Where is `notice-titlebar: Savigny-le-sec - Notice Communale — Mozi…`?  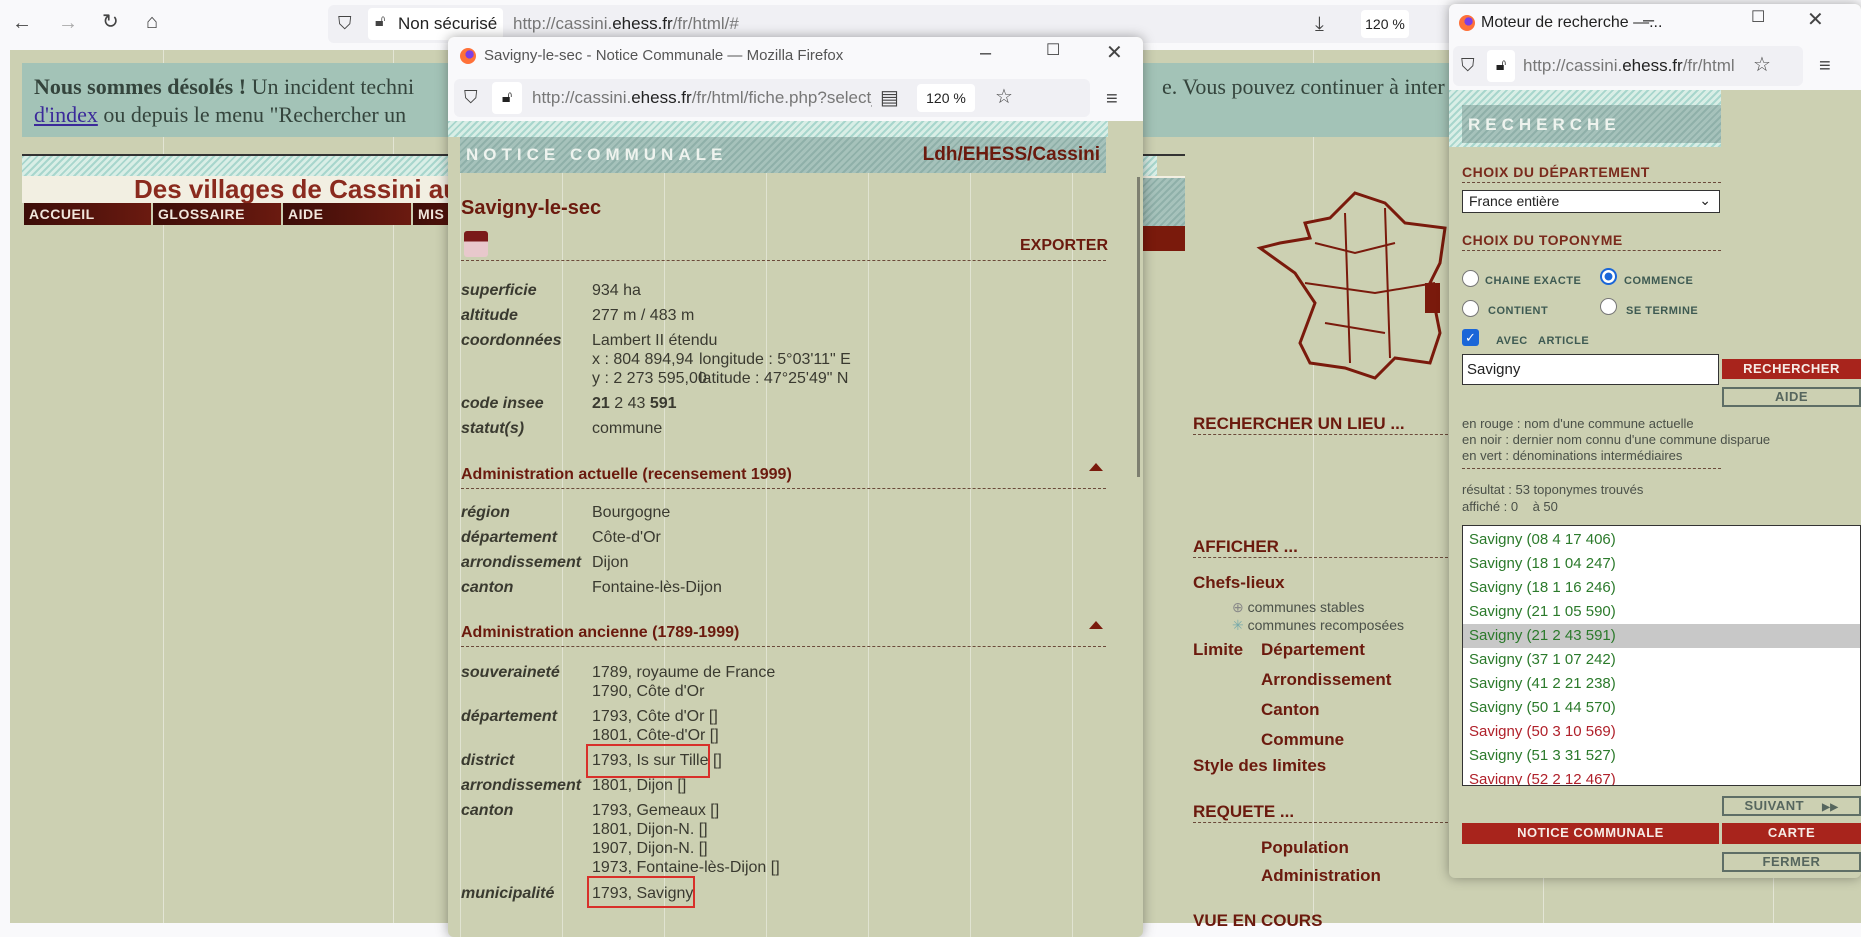
notice-titlebar: Savigny-le-sec - Notice Communale — Mozi… is located at coordinates (795, 56).